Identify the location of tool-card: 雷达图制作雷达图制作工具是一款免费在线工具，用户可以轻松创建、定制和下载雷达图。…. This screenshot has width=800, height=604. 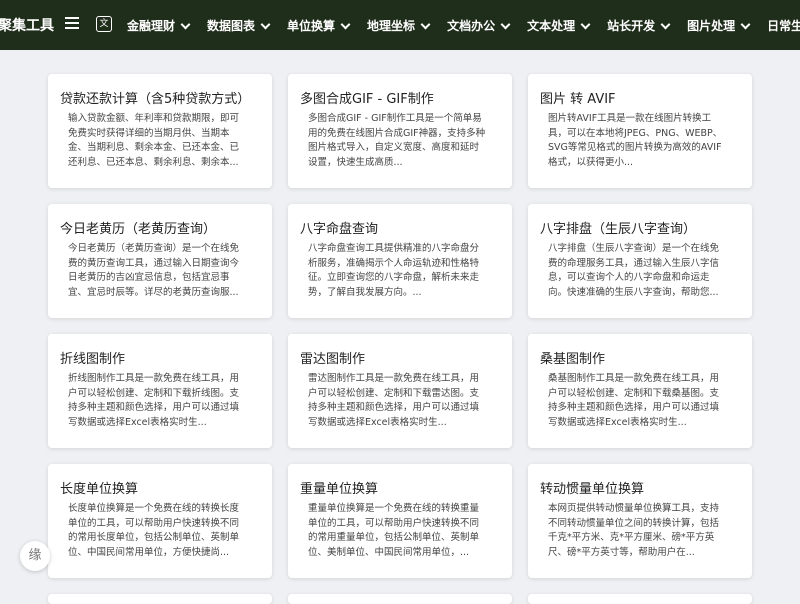
(400, 391).